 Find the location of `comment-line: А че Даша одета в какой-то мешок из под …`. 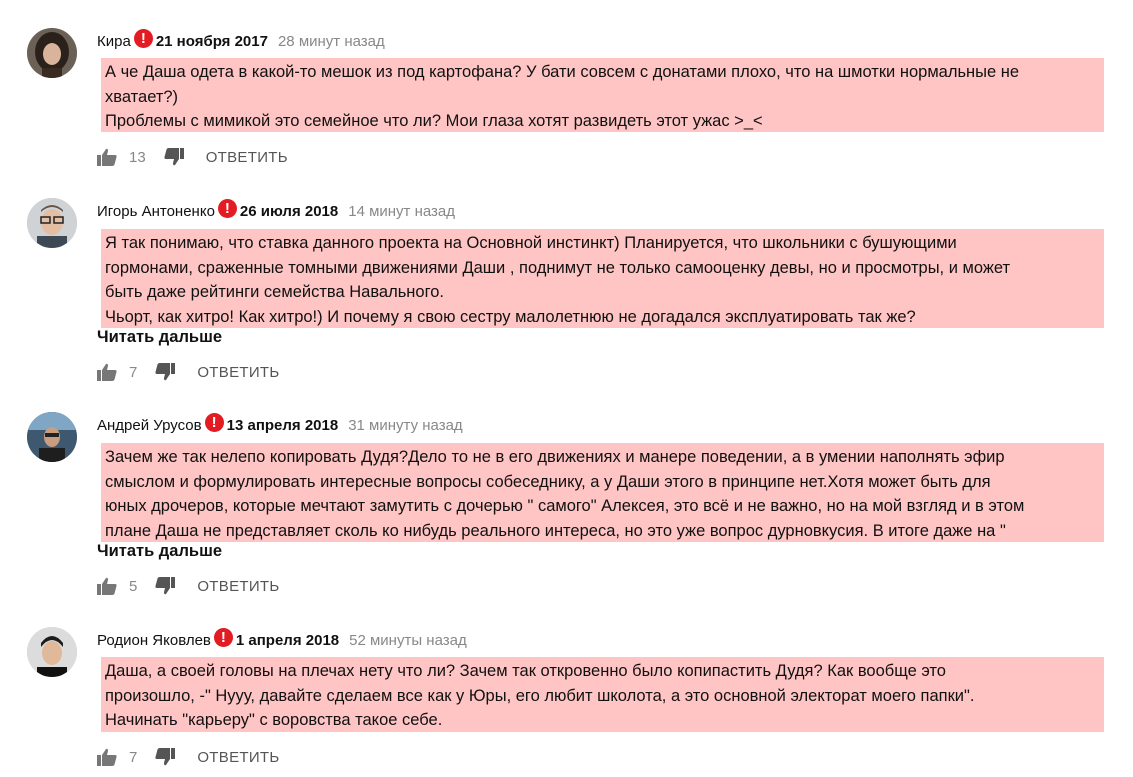

comment-line: А че Даша одета в какой-то мешок из под … is located at coordinates (562, 72).